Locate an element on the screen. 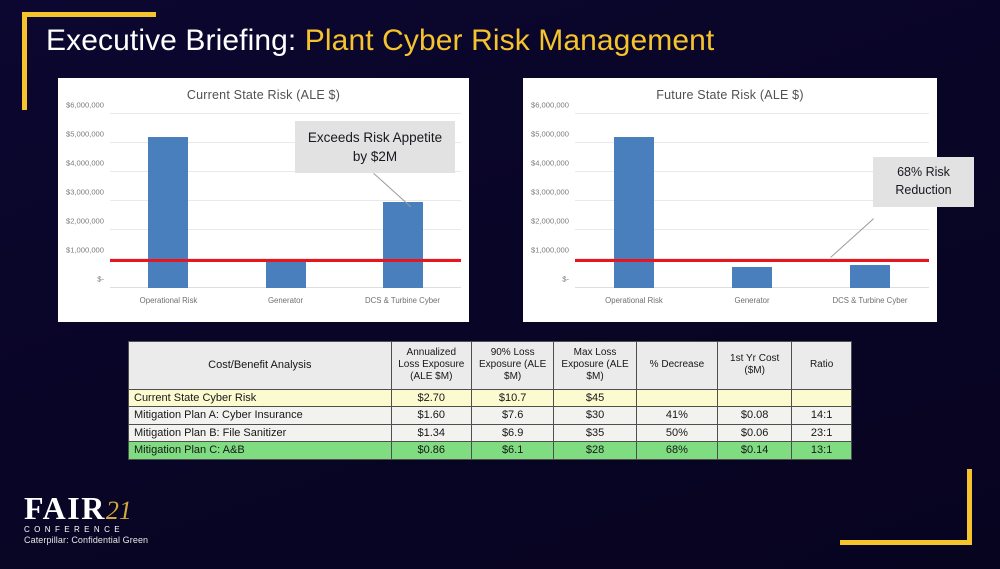 This screenshot has width=1000, height=569. cell-loss-90: $6.9 is located at coordinates (512, 433).